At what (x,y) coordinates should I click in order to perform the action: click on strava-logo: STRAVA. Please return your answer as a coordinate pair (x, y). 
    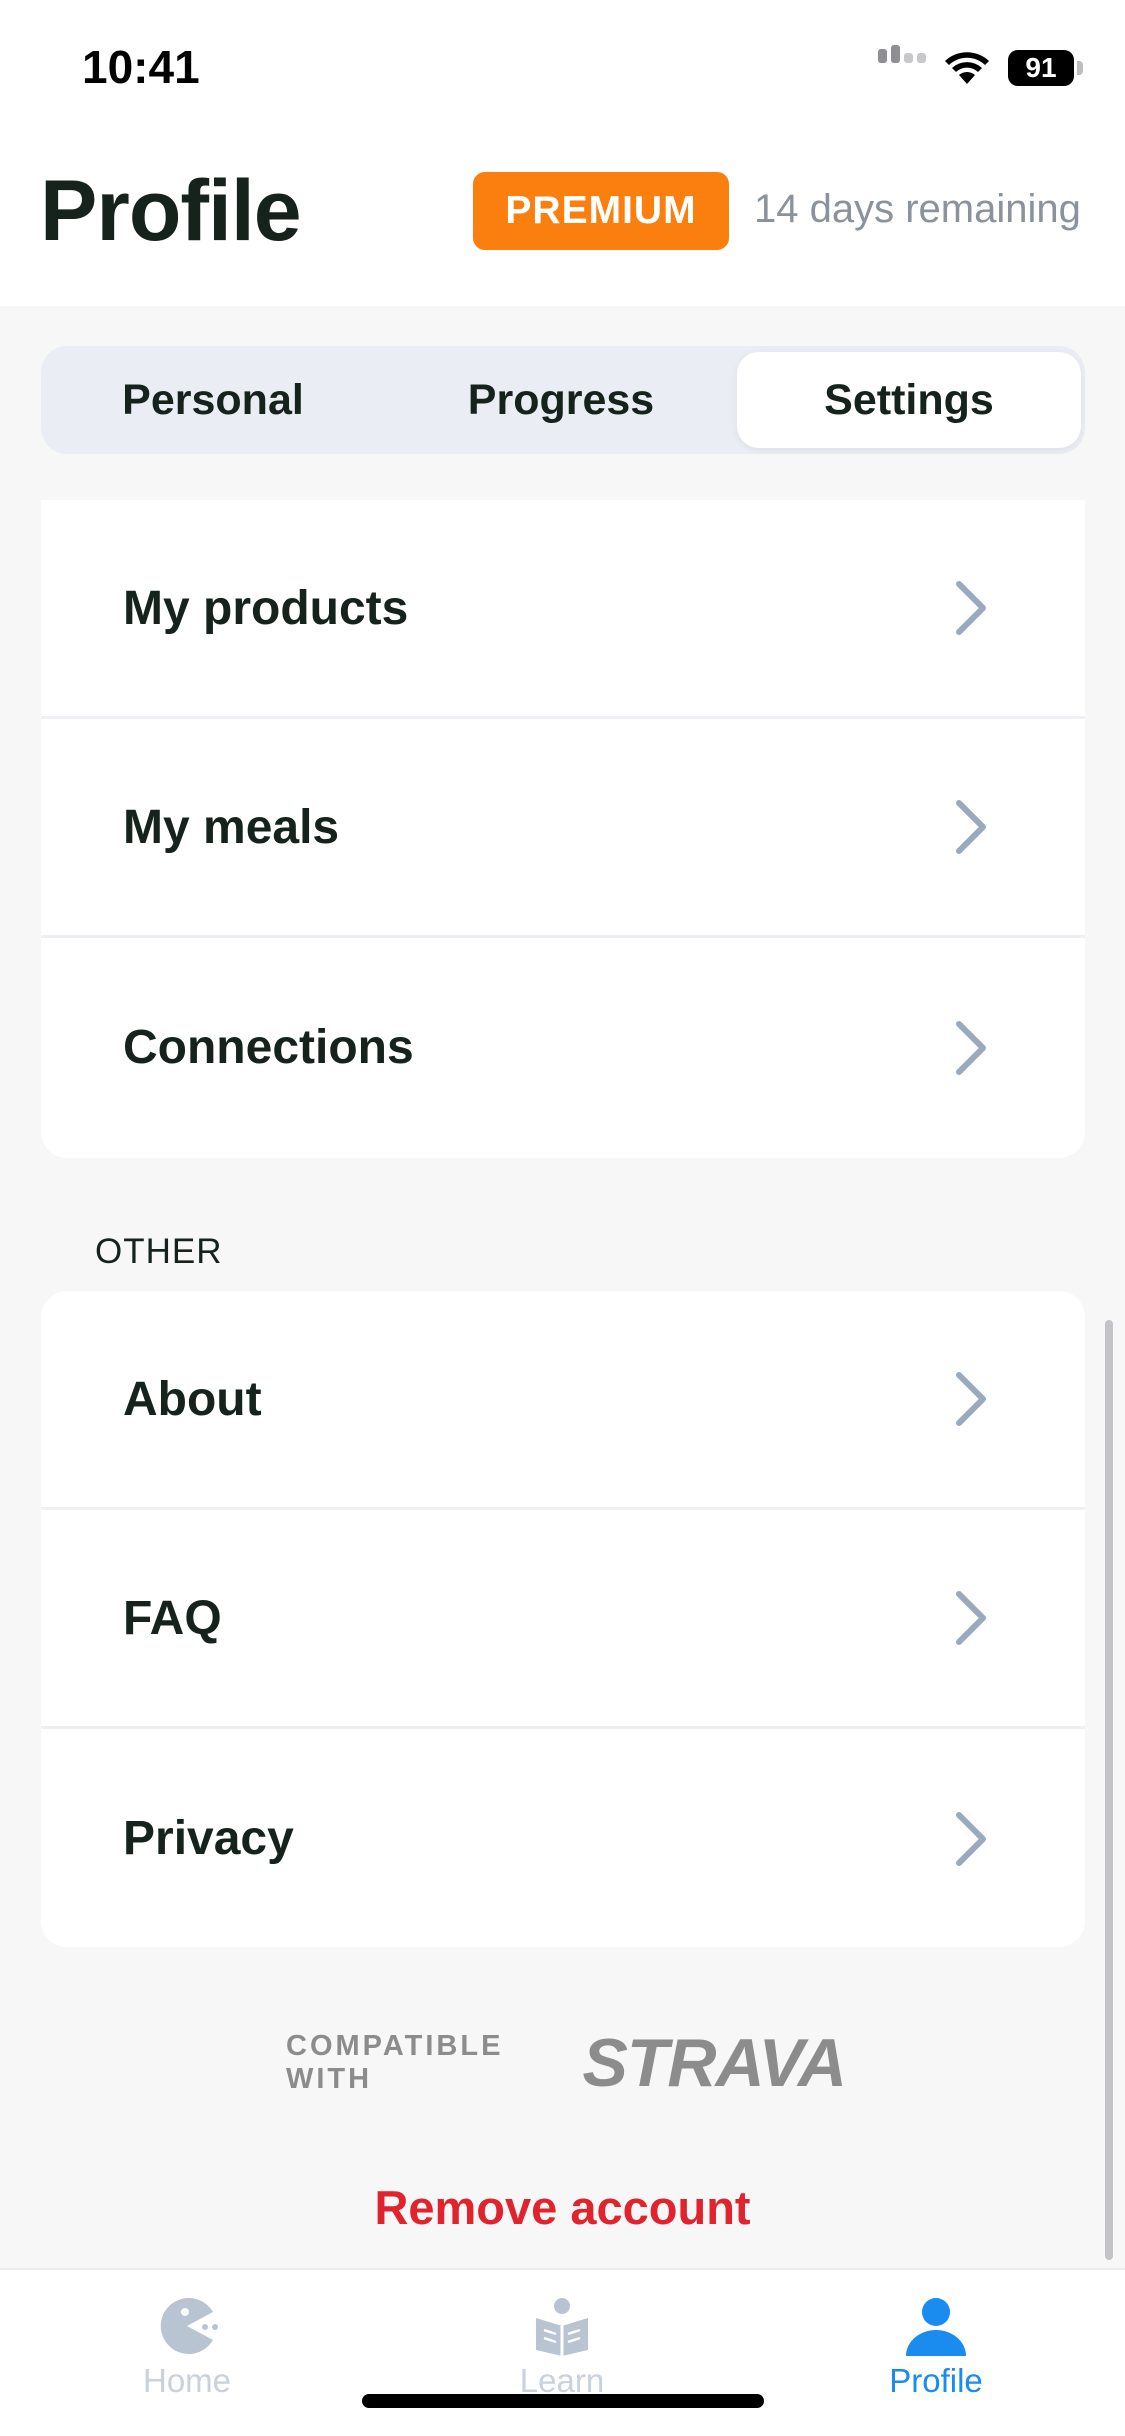
    Looking at the image, I should click on (714, 2063).